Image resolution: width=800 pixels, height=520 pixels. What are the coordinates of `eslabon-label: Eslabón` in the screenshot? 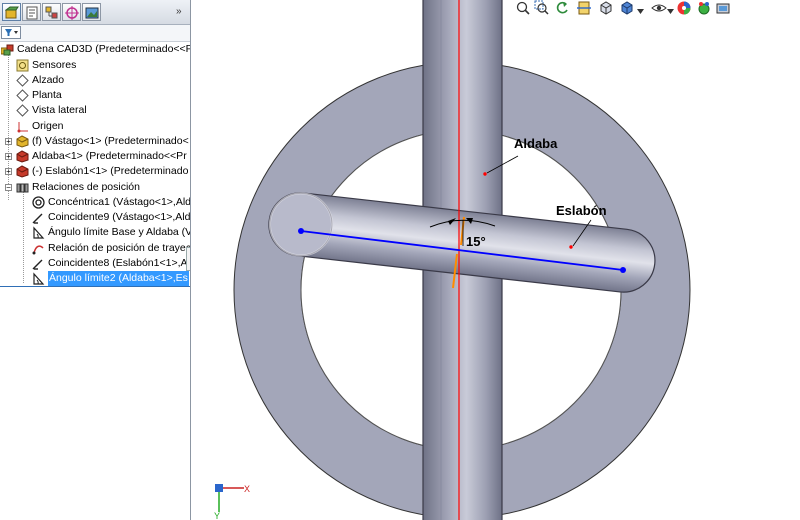 It's located at (581, 210).